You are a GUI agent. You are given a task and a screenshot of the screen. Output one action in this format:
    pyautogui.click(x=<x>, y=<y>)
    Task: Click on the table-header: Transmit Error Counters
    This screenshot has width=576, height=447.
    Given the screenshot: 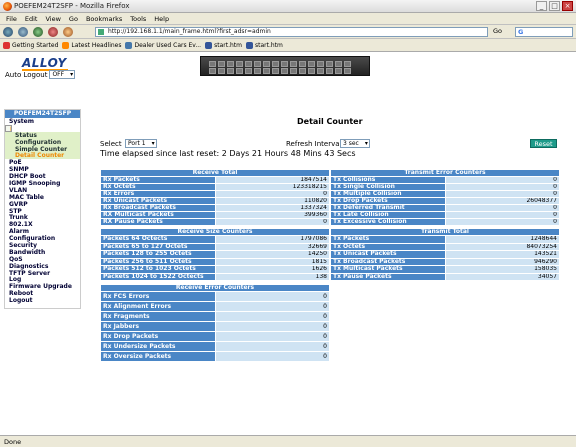 What is the action you would take?
    pyautogui.click(x=445, y=173)
    